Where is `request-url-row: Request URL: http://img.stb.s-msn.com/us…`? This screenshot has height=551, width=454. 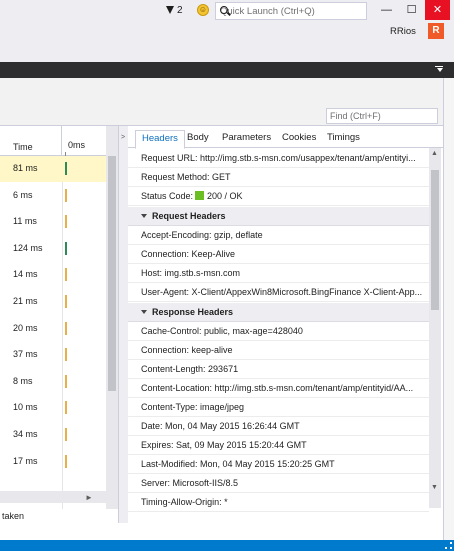 request-url-row: Request URL: http://img.stb.s-msn.com/us… is located at coordinates (278, 158).